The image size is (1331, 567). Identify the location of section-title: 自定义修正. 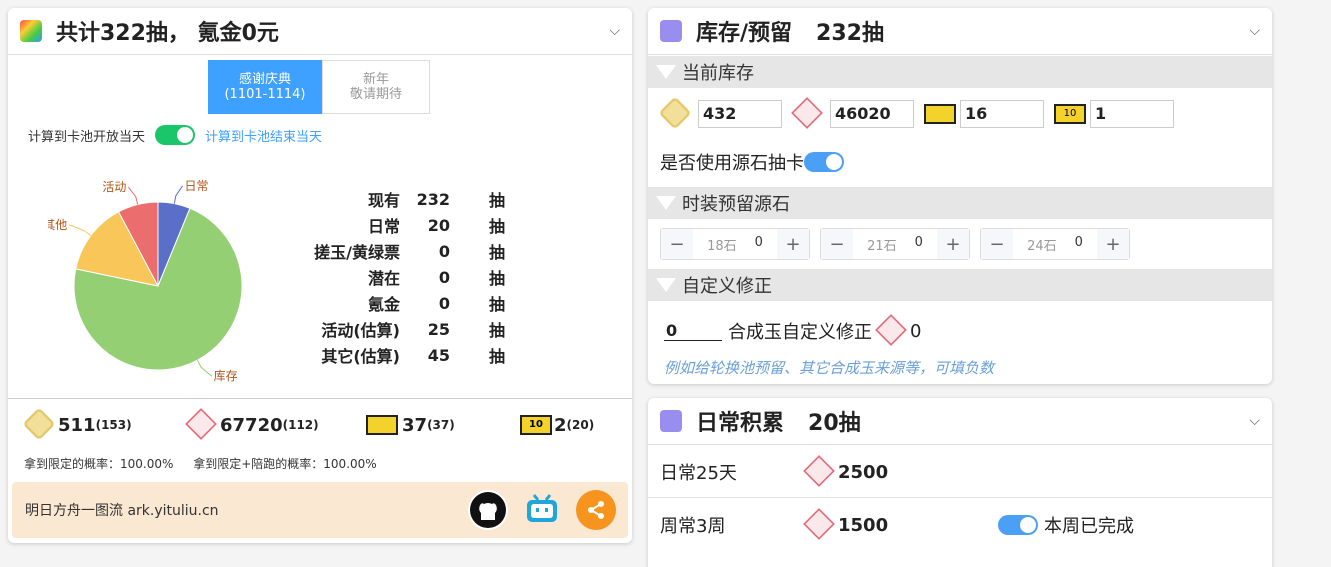
(727, 286).